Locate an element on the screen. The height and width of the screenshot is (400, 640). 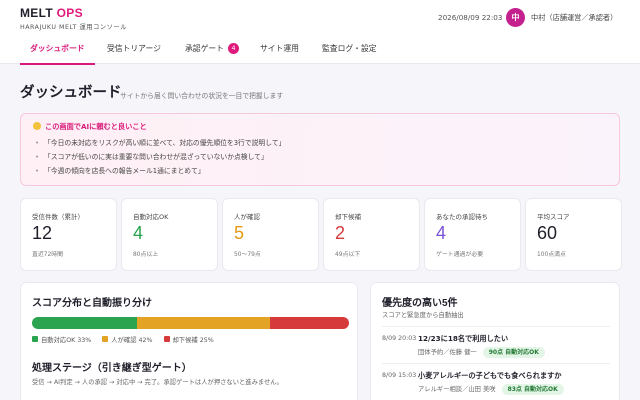
tab-dashboard: ダッシュボード is located at coordinates (57, 50).